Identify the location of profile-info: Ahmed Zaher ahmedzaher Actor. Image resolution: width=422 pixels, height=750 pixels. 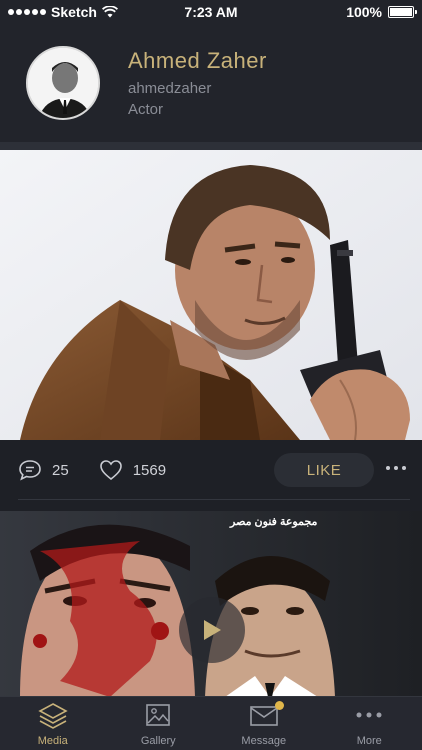
(197, 83).